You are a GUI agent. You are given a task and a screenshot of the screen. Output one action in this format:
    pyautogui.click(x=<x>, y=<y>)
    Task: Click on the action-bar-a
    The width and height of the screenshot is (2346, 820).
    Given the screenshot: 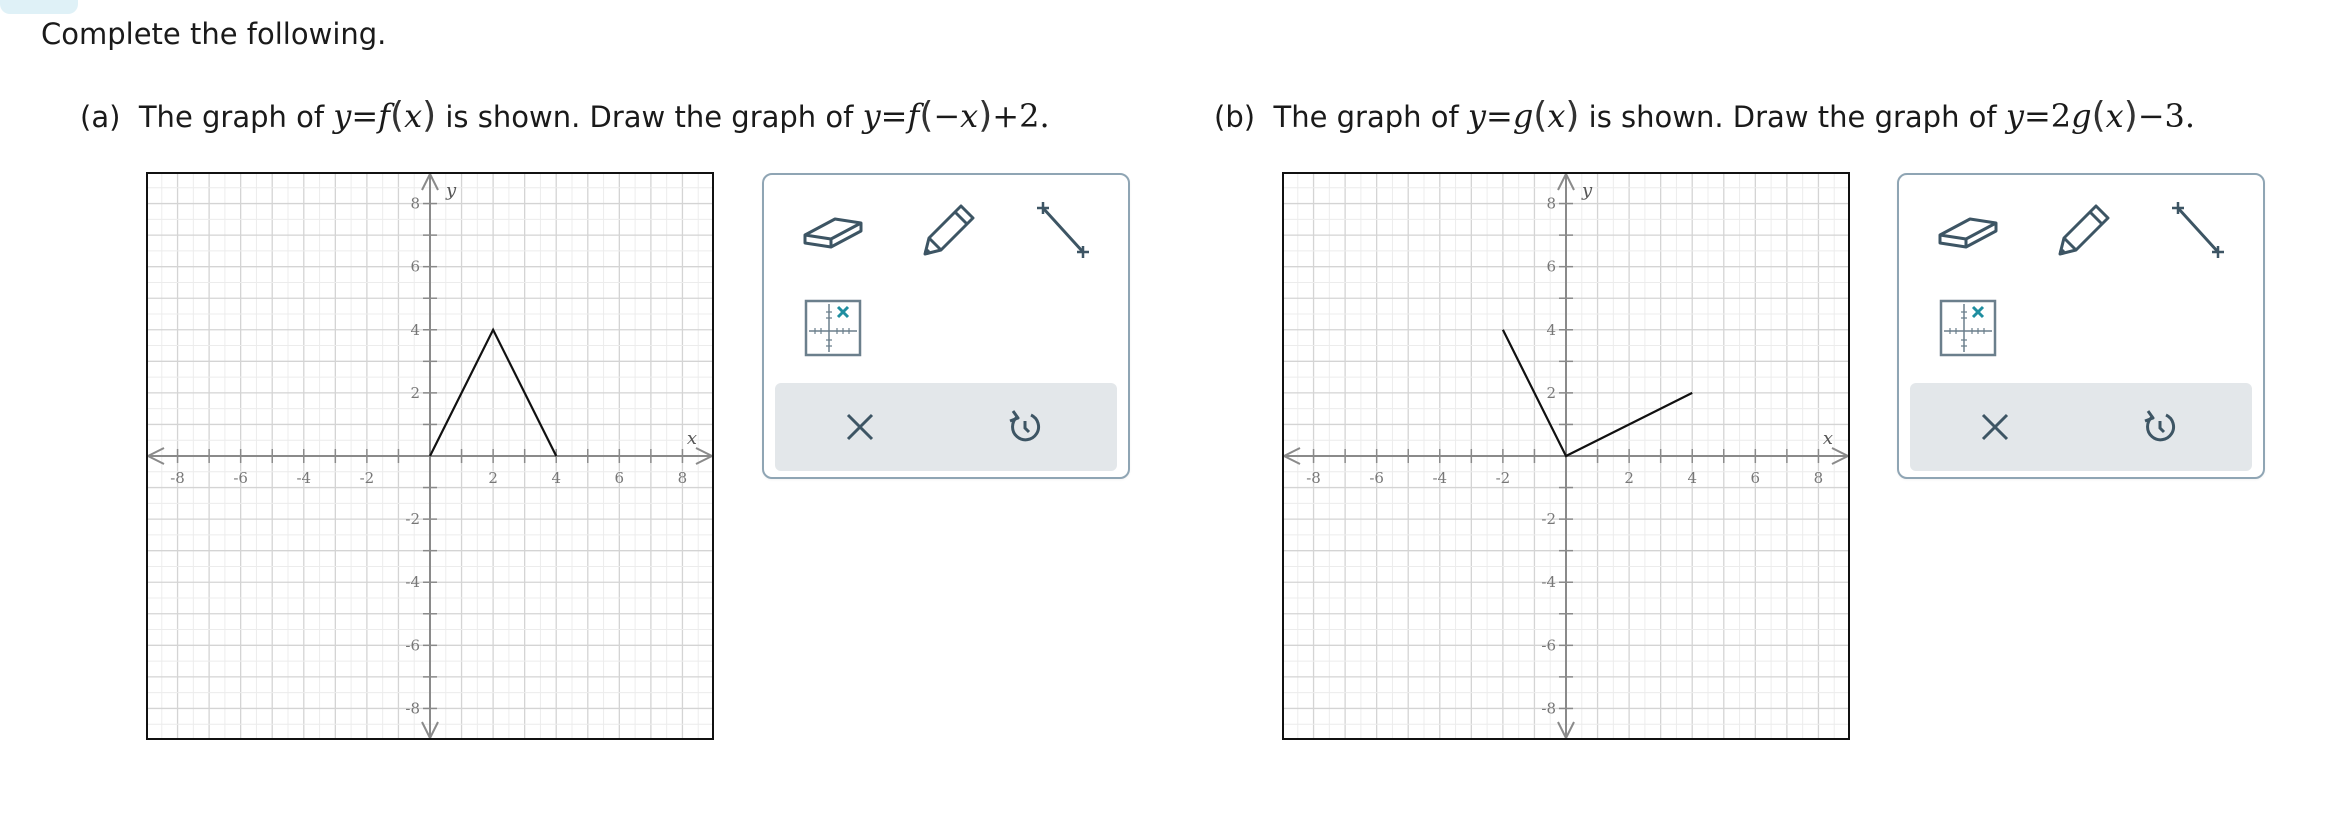 What is the action you would take?
    pyautogui.click(x=946, y=427)
    